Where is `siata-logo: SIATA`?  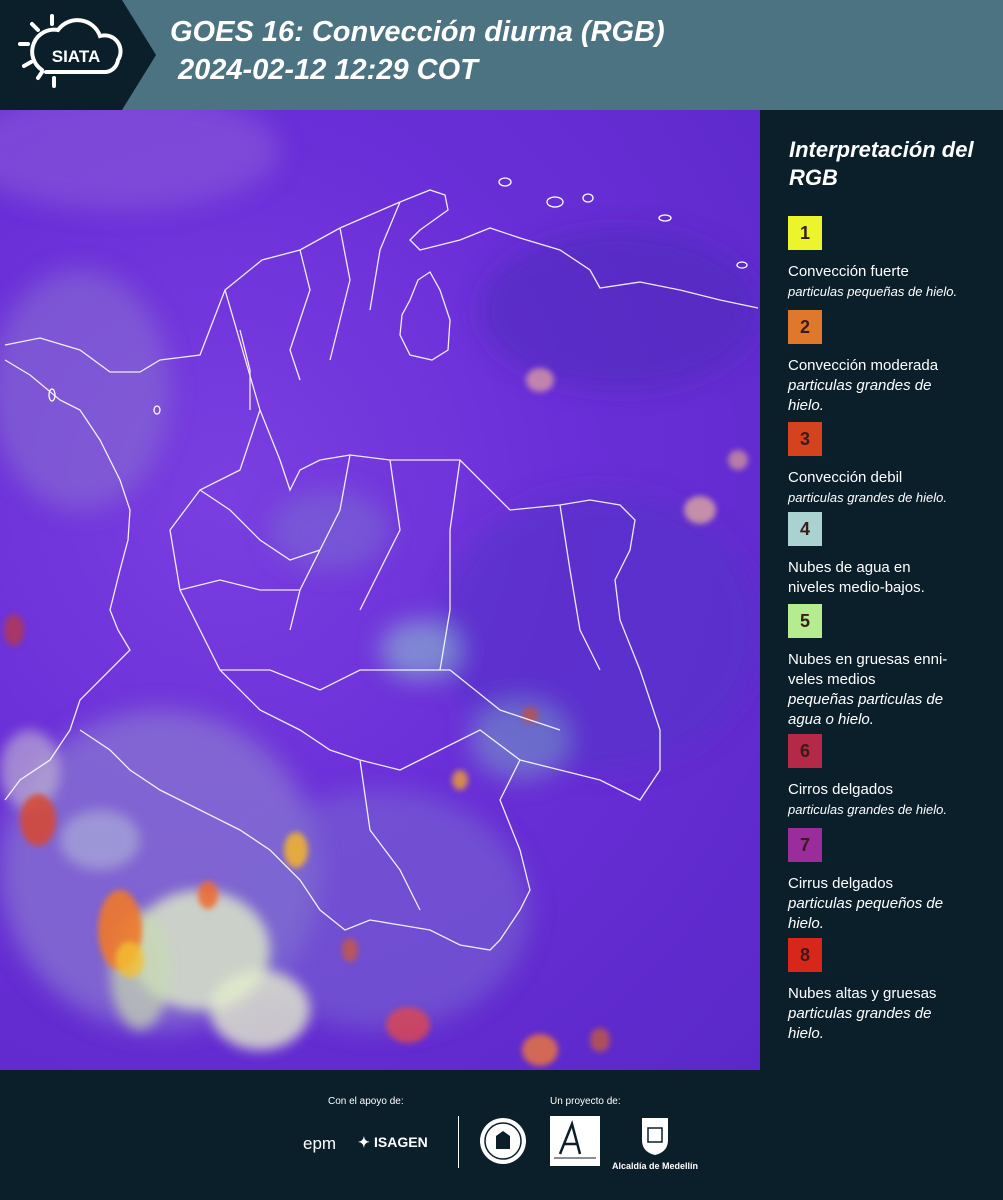 siata-logo: SIATA is located at coordinates (78, 55).